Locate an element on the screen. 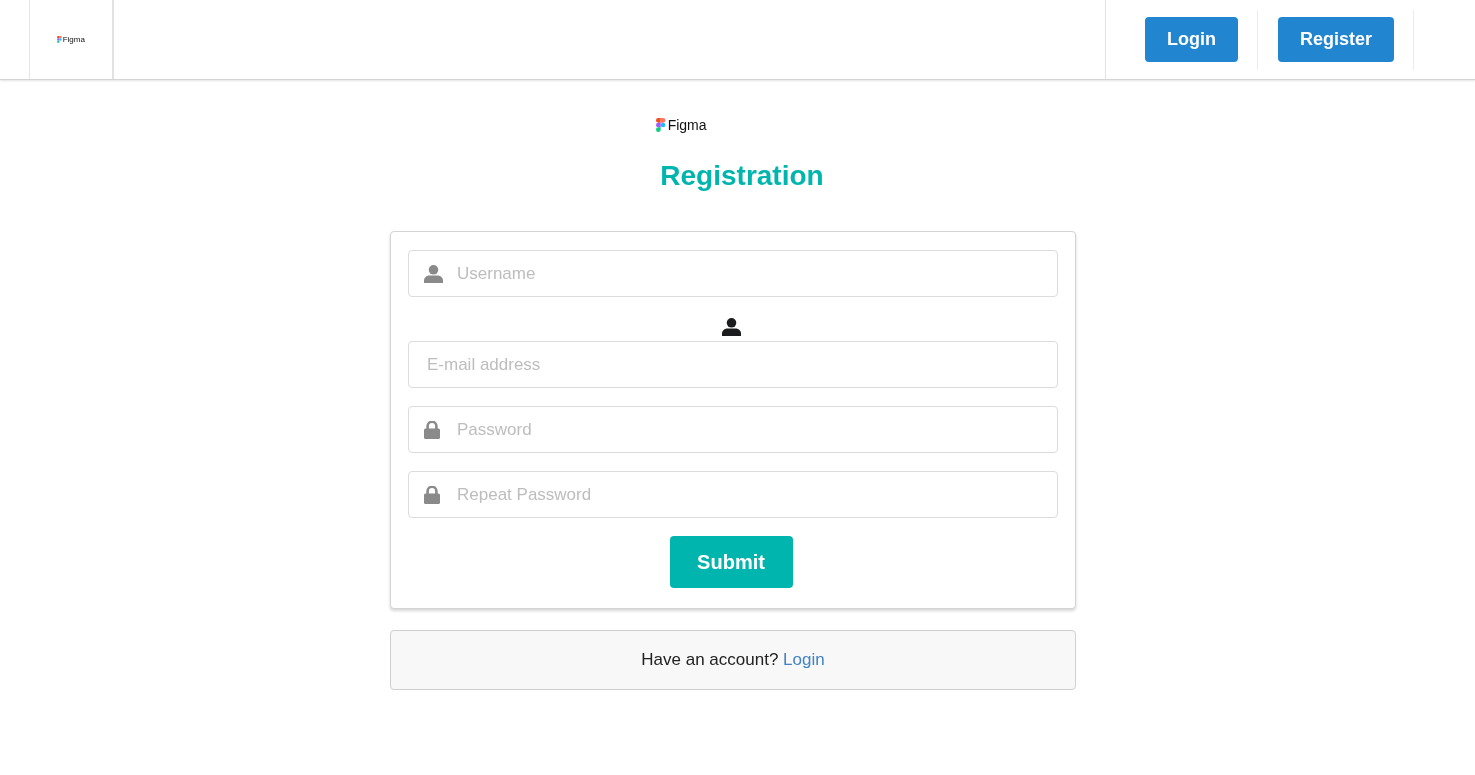 Image resolution: width=1475 pixels, height=775 pixels. login-link: Login is located at coordinates (804, 659).